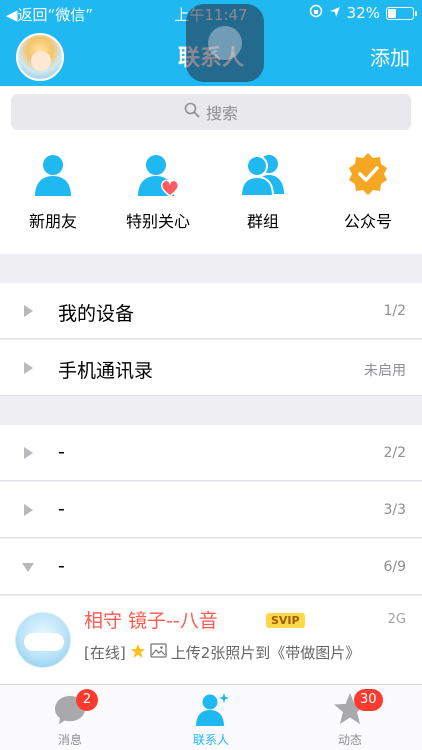 This screenshot has width=422, height=750. I want to click on group-icon, so click(263, 174).